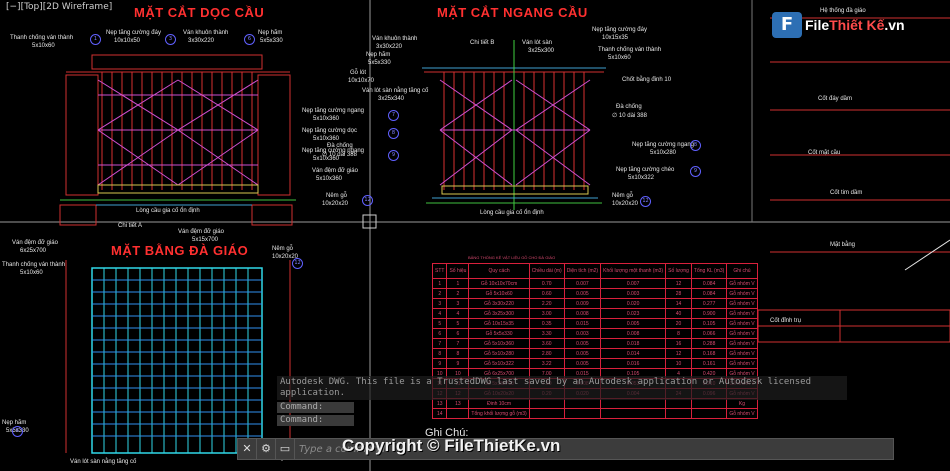 This screenshot has height=471, width=950. Describe the element at coordinates (439, 313) in the screenshot. I see `table-cell: 4` at that location.